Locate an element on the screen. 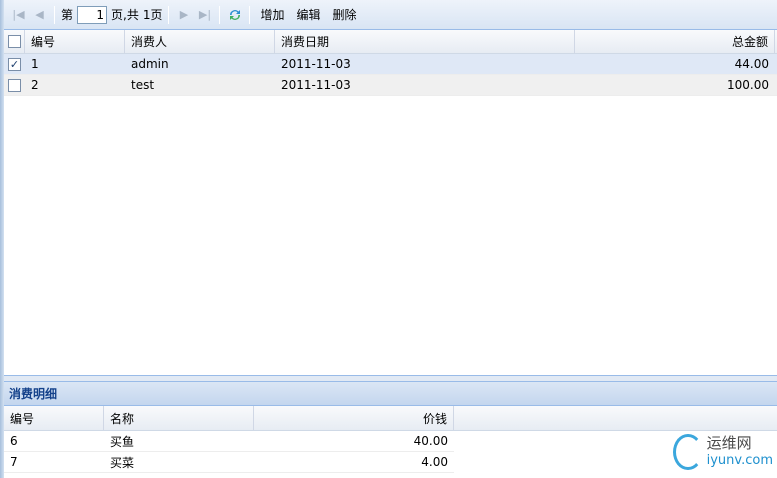 The image size is (777, 478). select-all-cell is located at coordinates (14, 41).